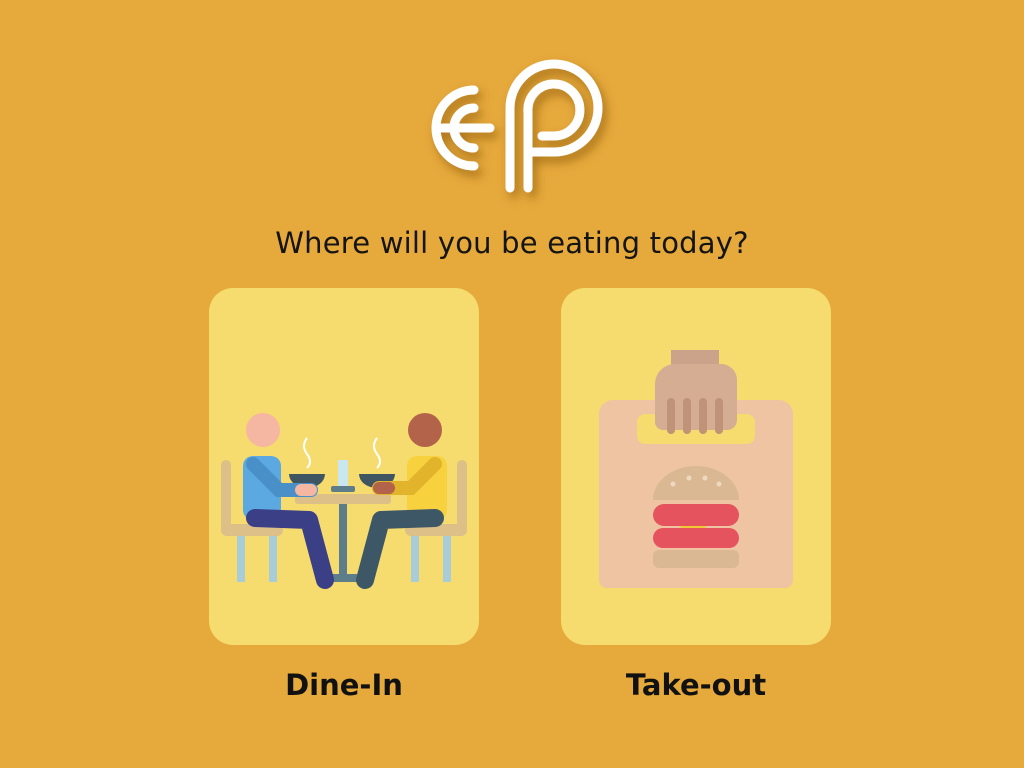  I want to click on dine-in-icon, so click(344, 501).